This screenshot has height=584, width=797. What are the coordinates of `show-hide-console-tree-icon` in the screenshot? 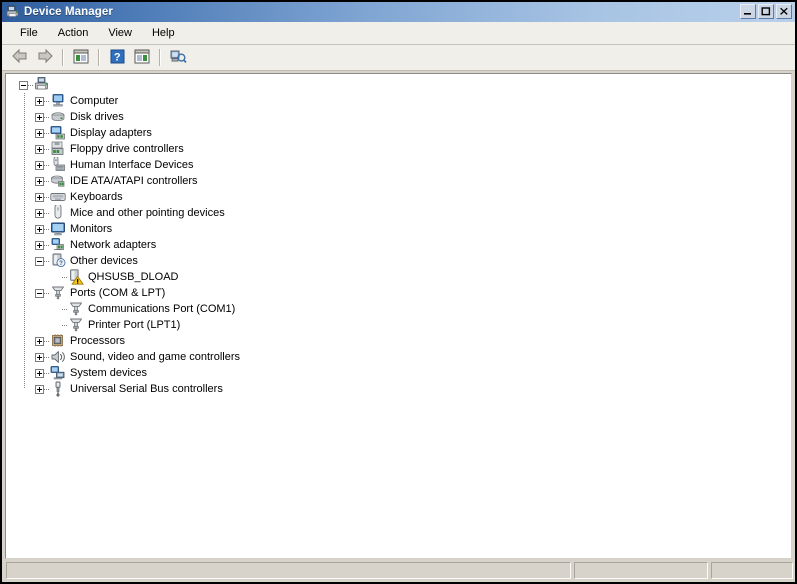 It's located at (81, 58).